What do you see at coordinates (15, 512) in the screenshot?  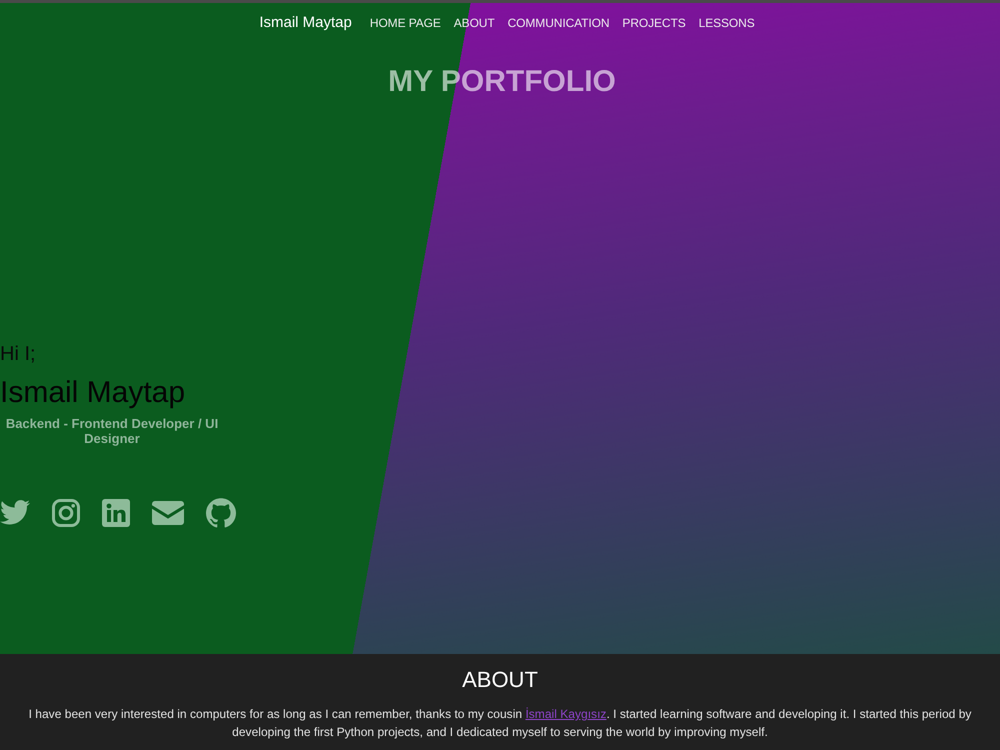 I see `bird-icon` at bounding box center [15, 512].